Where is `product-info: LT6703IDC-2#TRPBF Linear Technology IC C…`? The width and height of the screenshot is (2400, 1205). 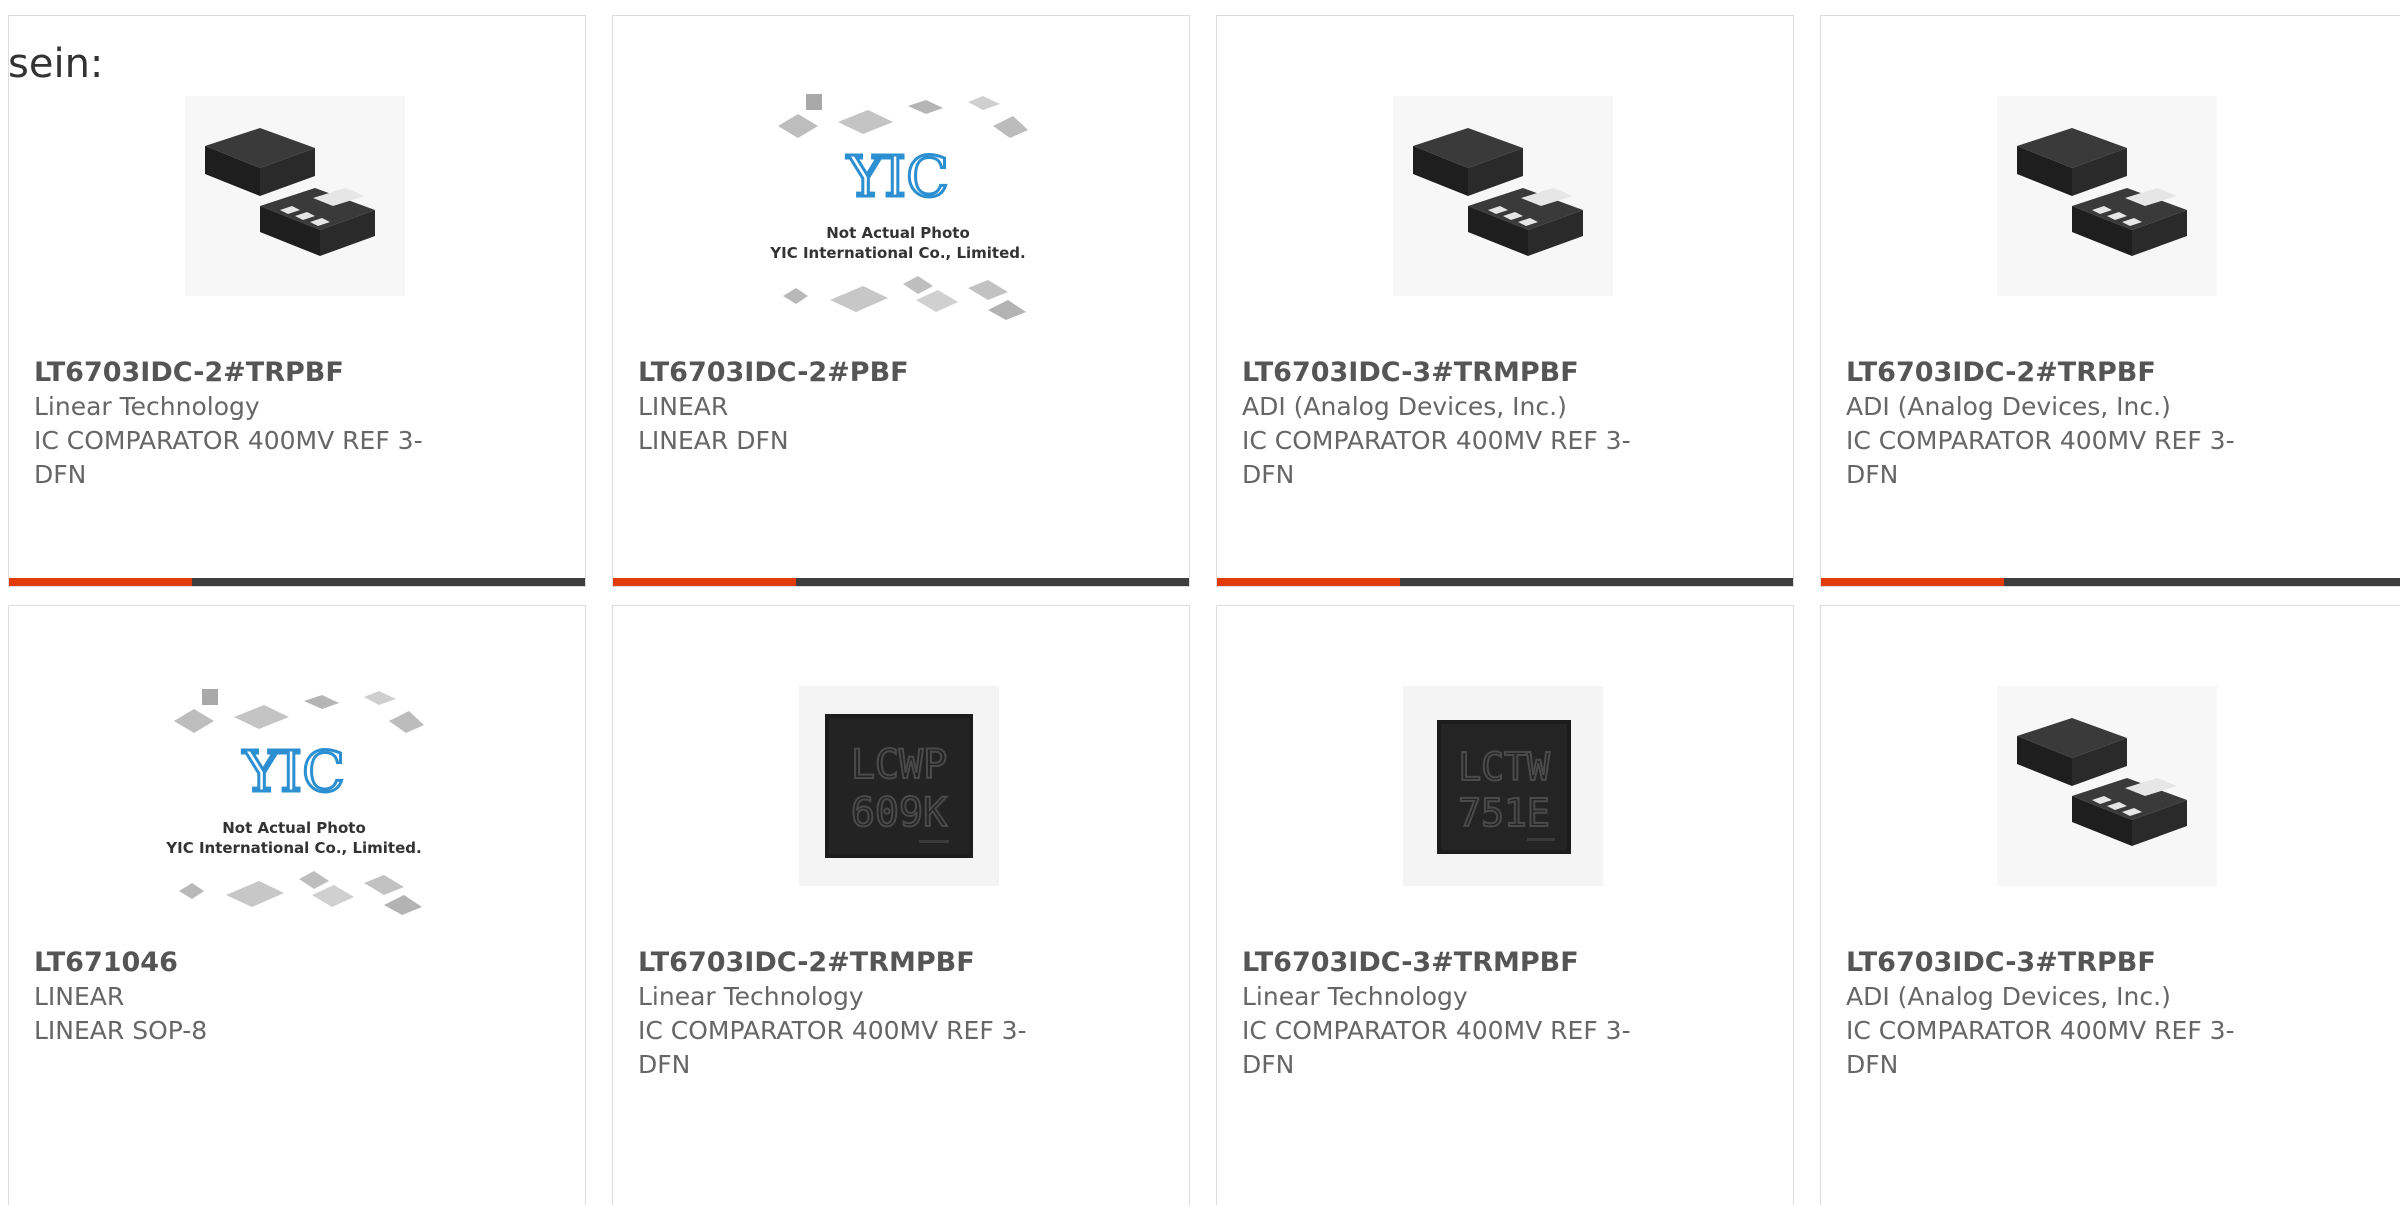 product-info: LT6703IDC-2#TRPBF Linear Technology IC C… is located at coordinates (244, 424).